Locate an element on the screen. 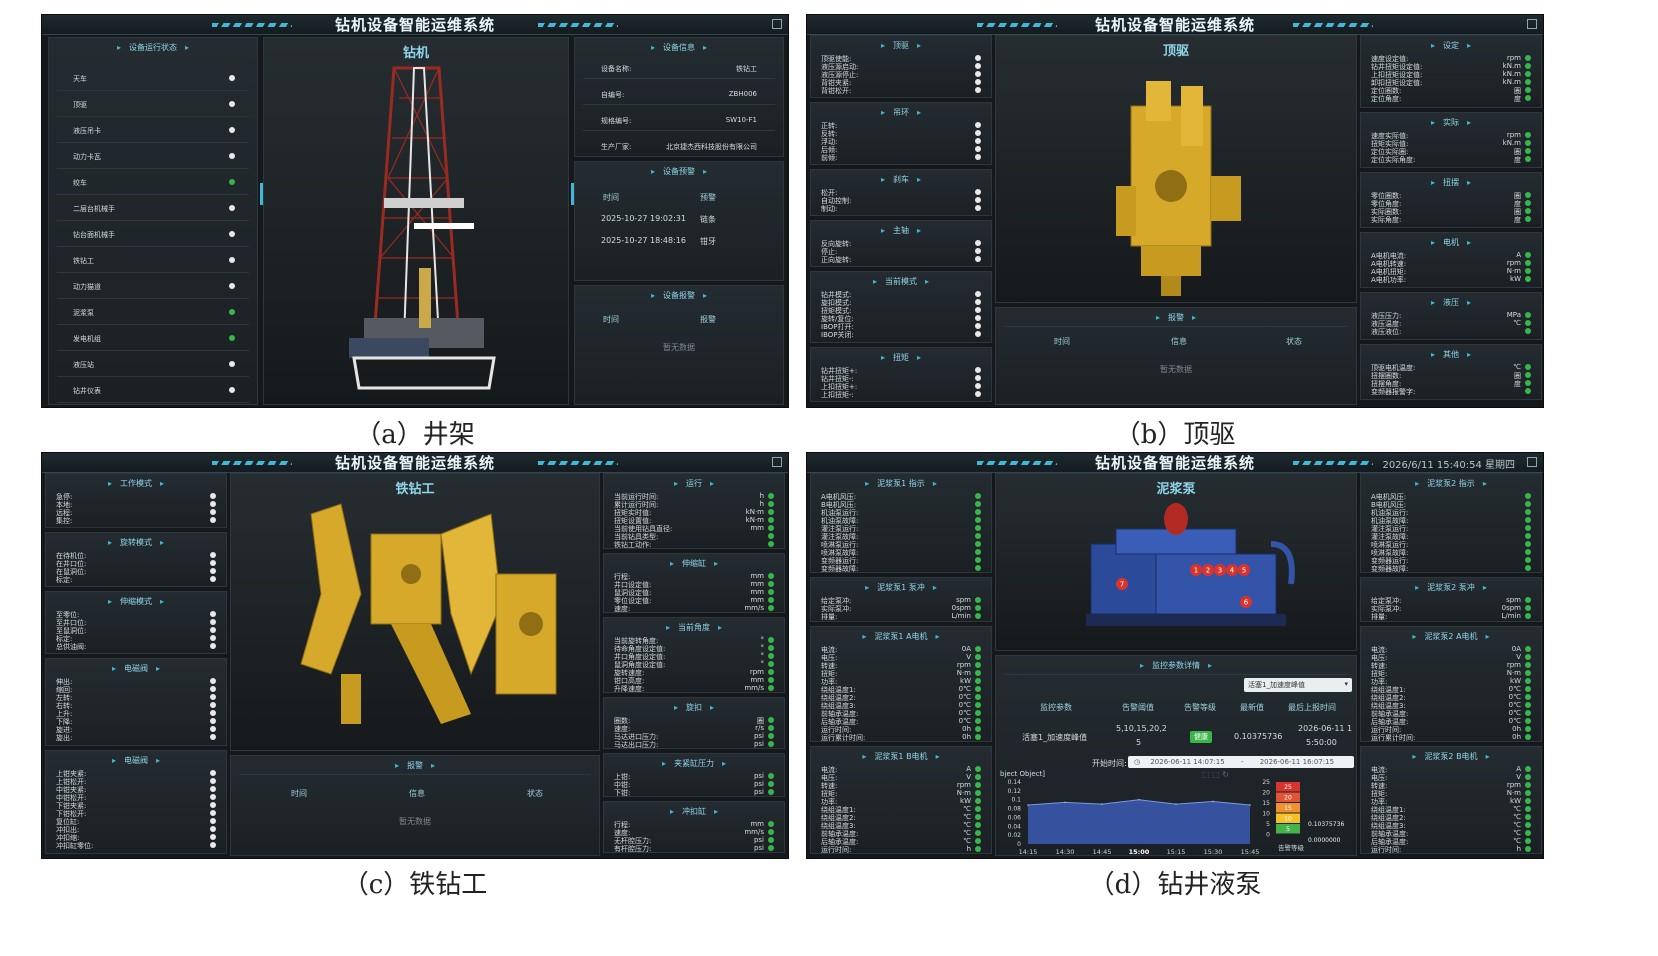 The width and height of the screenshot is (1658, 956). param-unit: kN.m is located at coordinates (1511, 66).